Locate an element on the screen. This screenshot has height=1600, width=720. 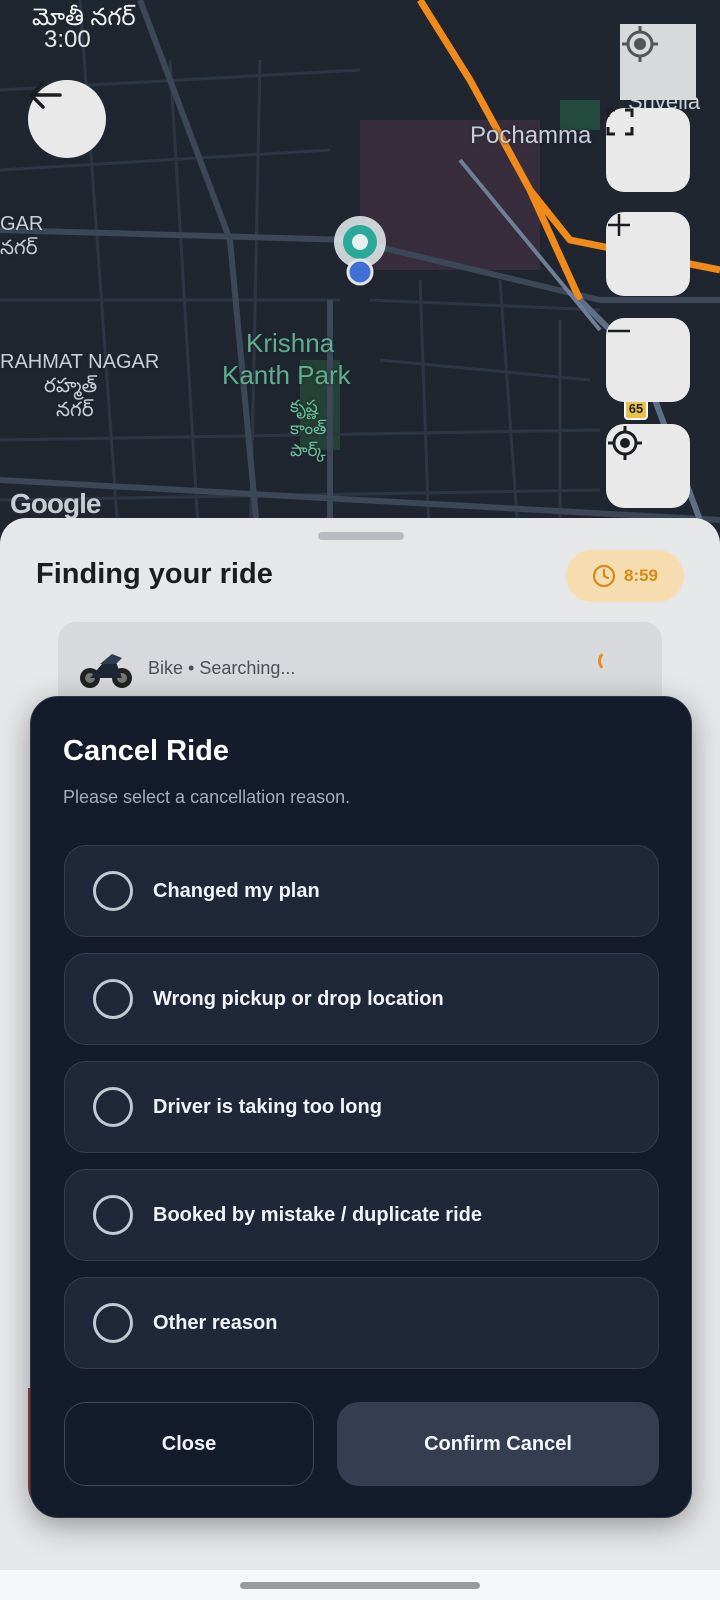
search-timer-badge: 8:59 is located at coordinates (625, 576).